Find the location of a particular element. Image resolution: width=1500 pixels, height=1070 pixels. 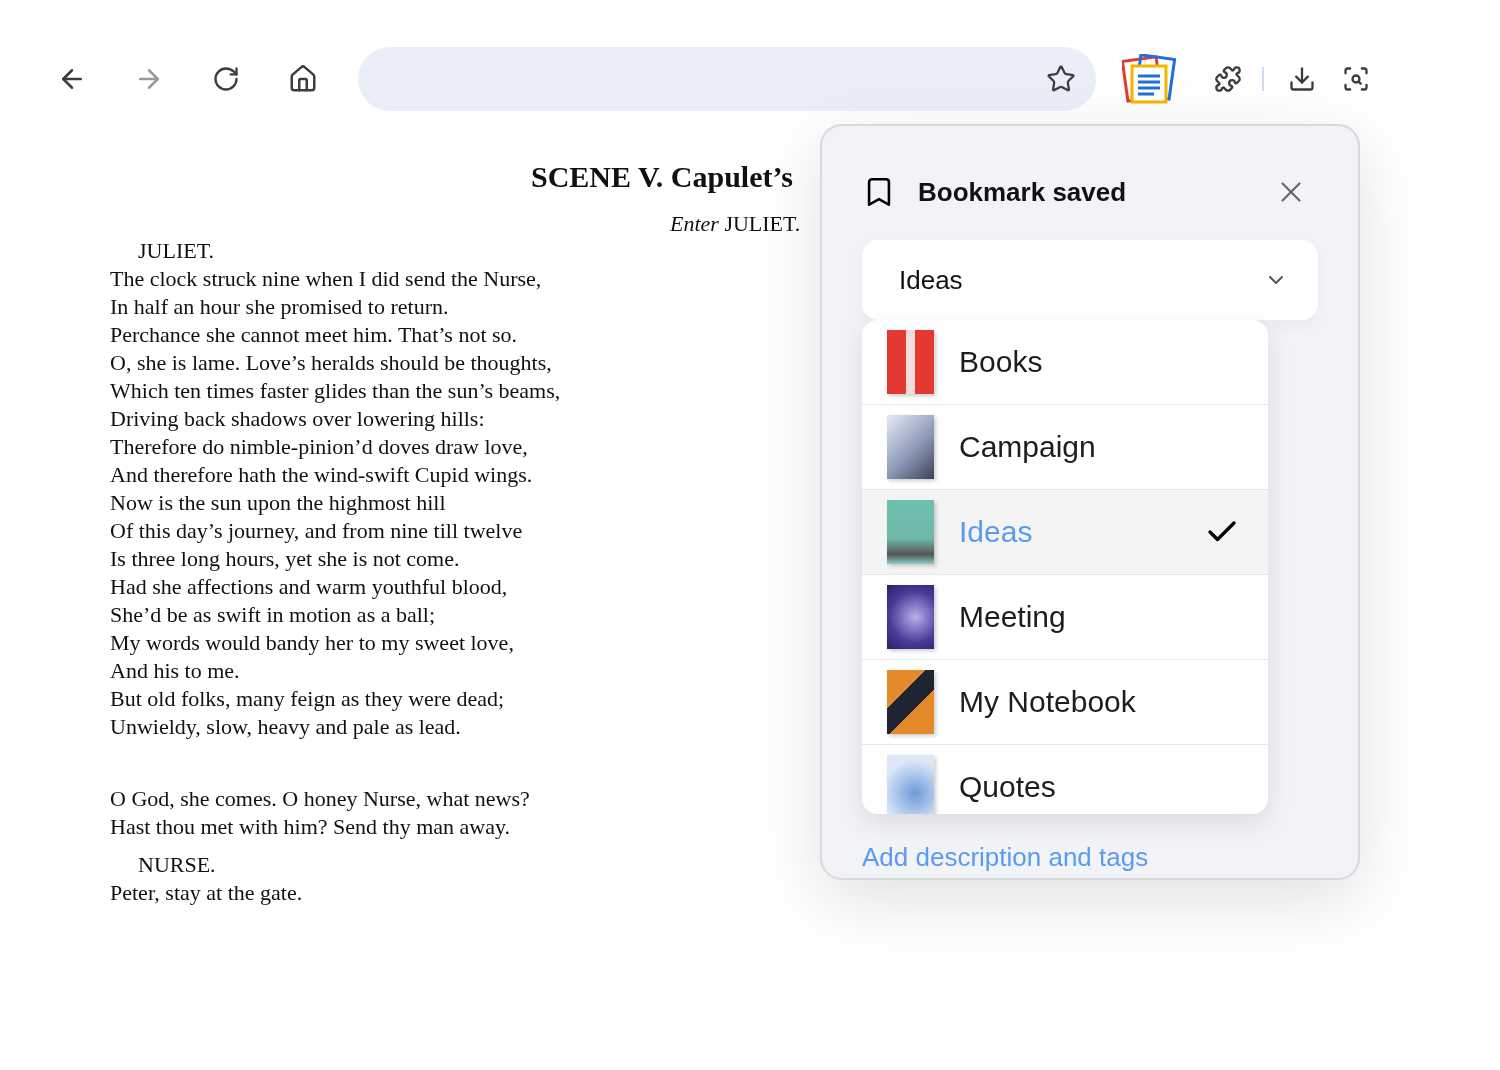

folder-item: My Notebook is located at coordinates (1065, 702).